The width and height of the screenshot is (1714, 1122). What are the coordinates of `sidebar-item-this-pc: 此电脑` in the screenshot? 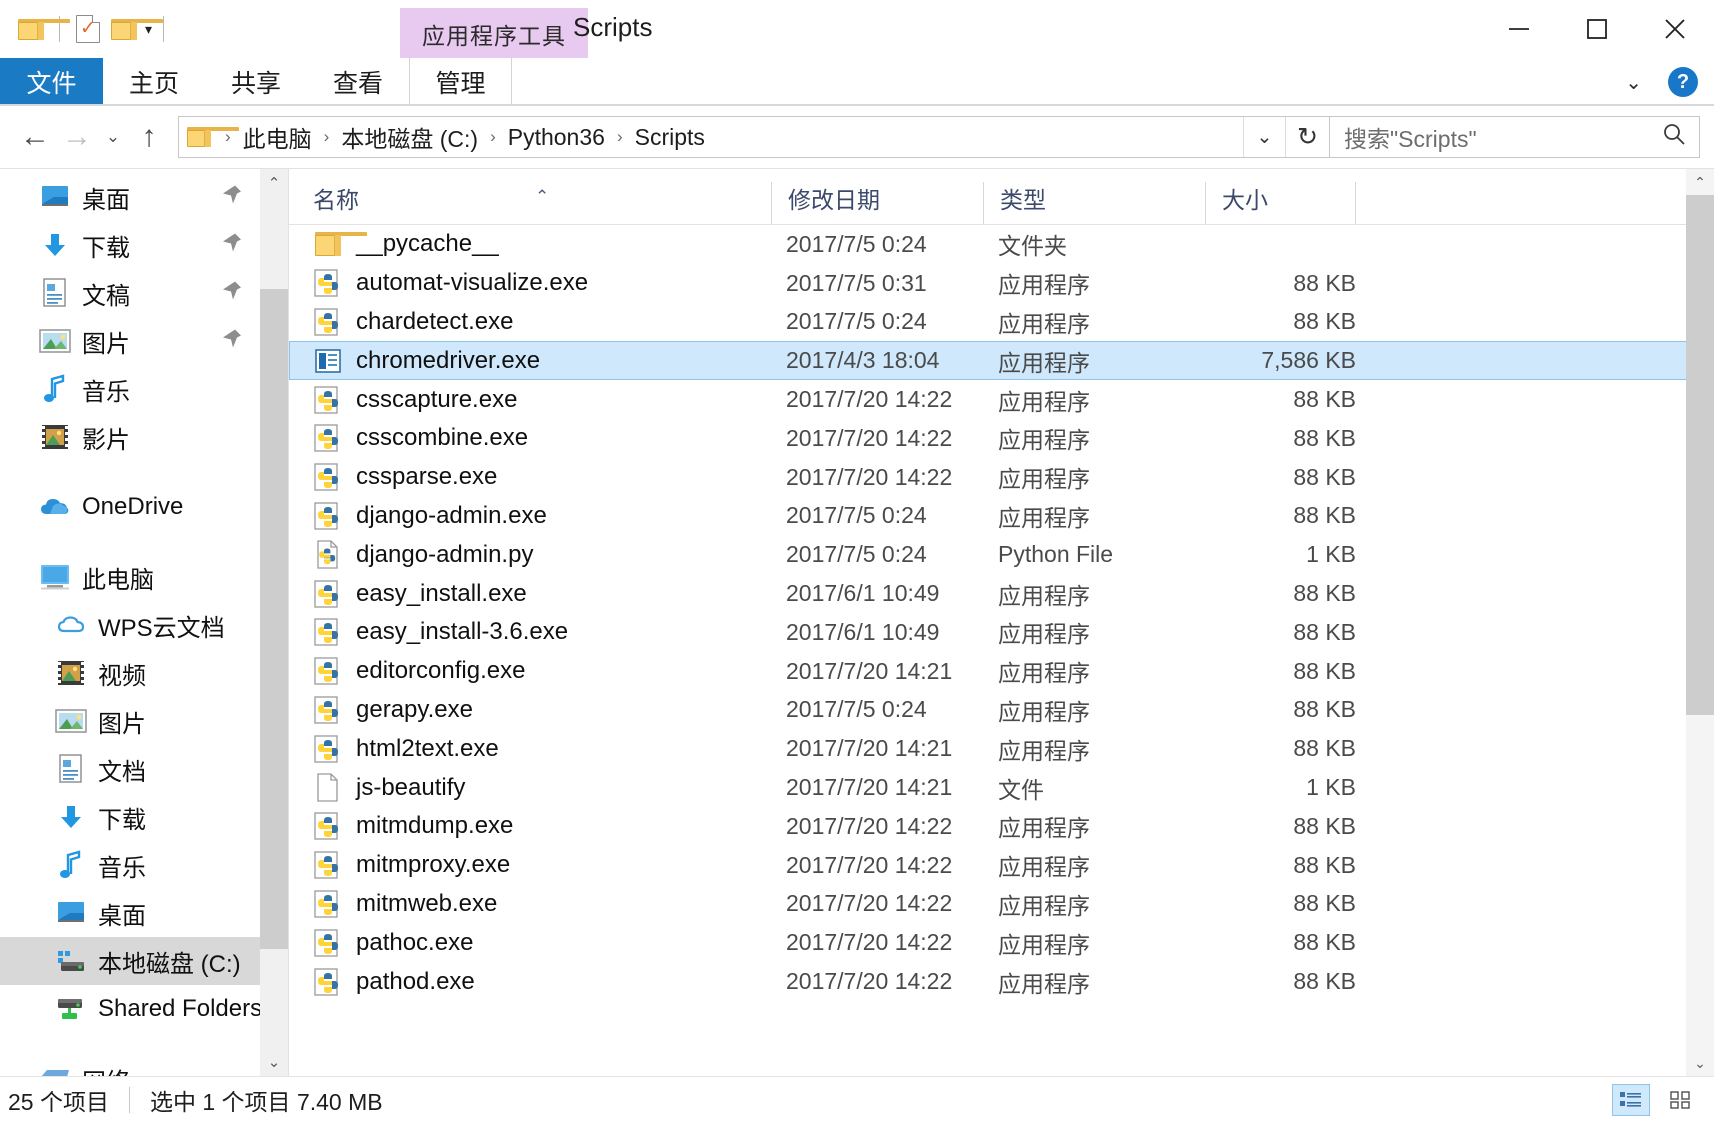 It's located at (144, 577).